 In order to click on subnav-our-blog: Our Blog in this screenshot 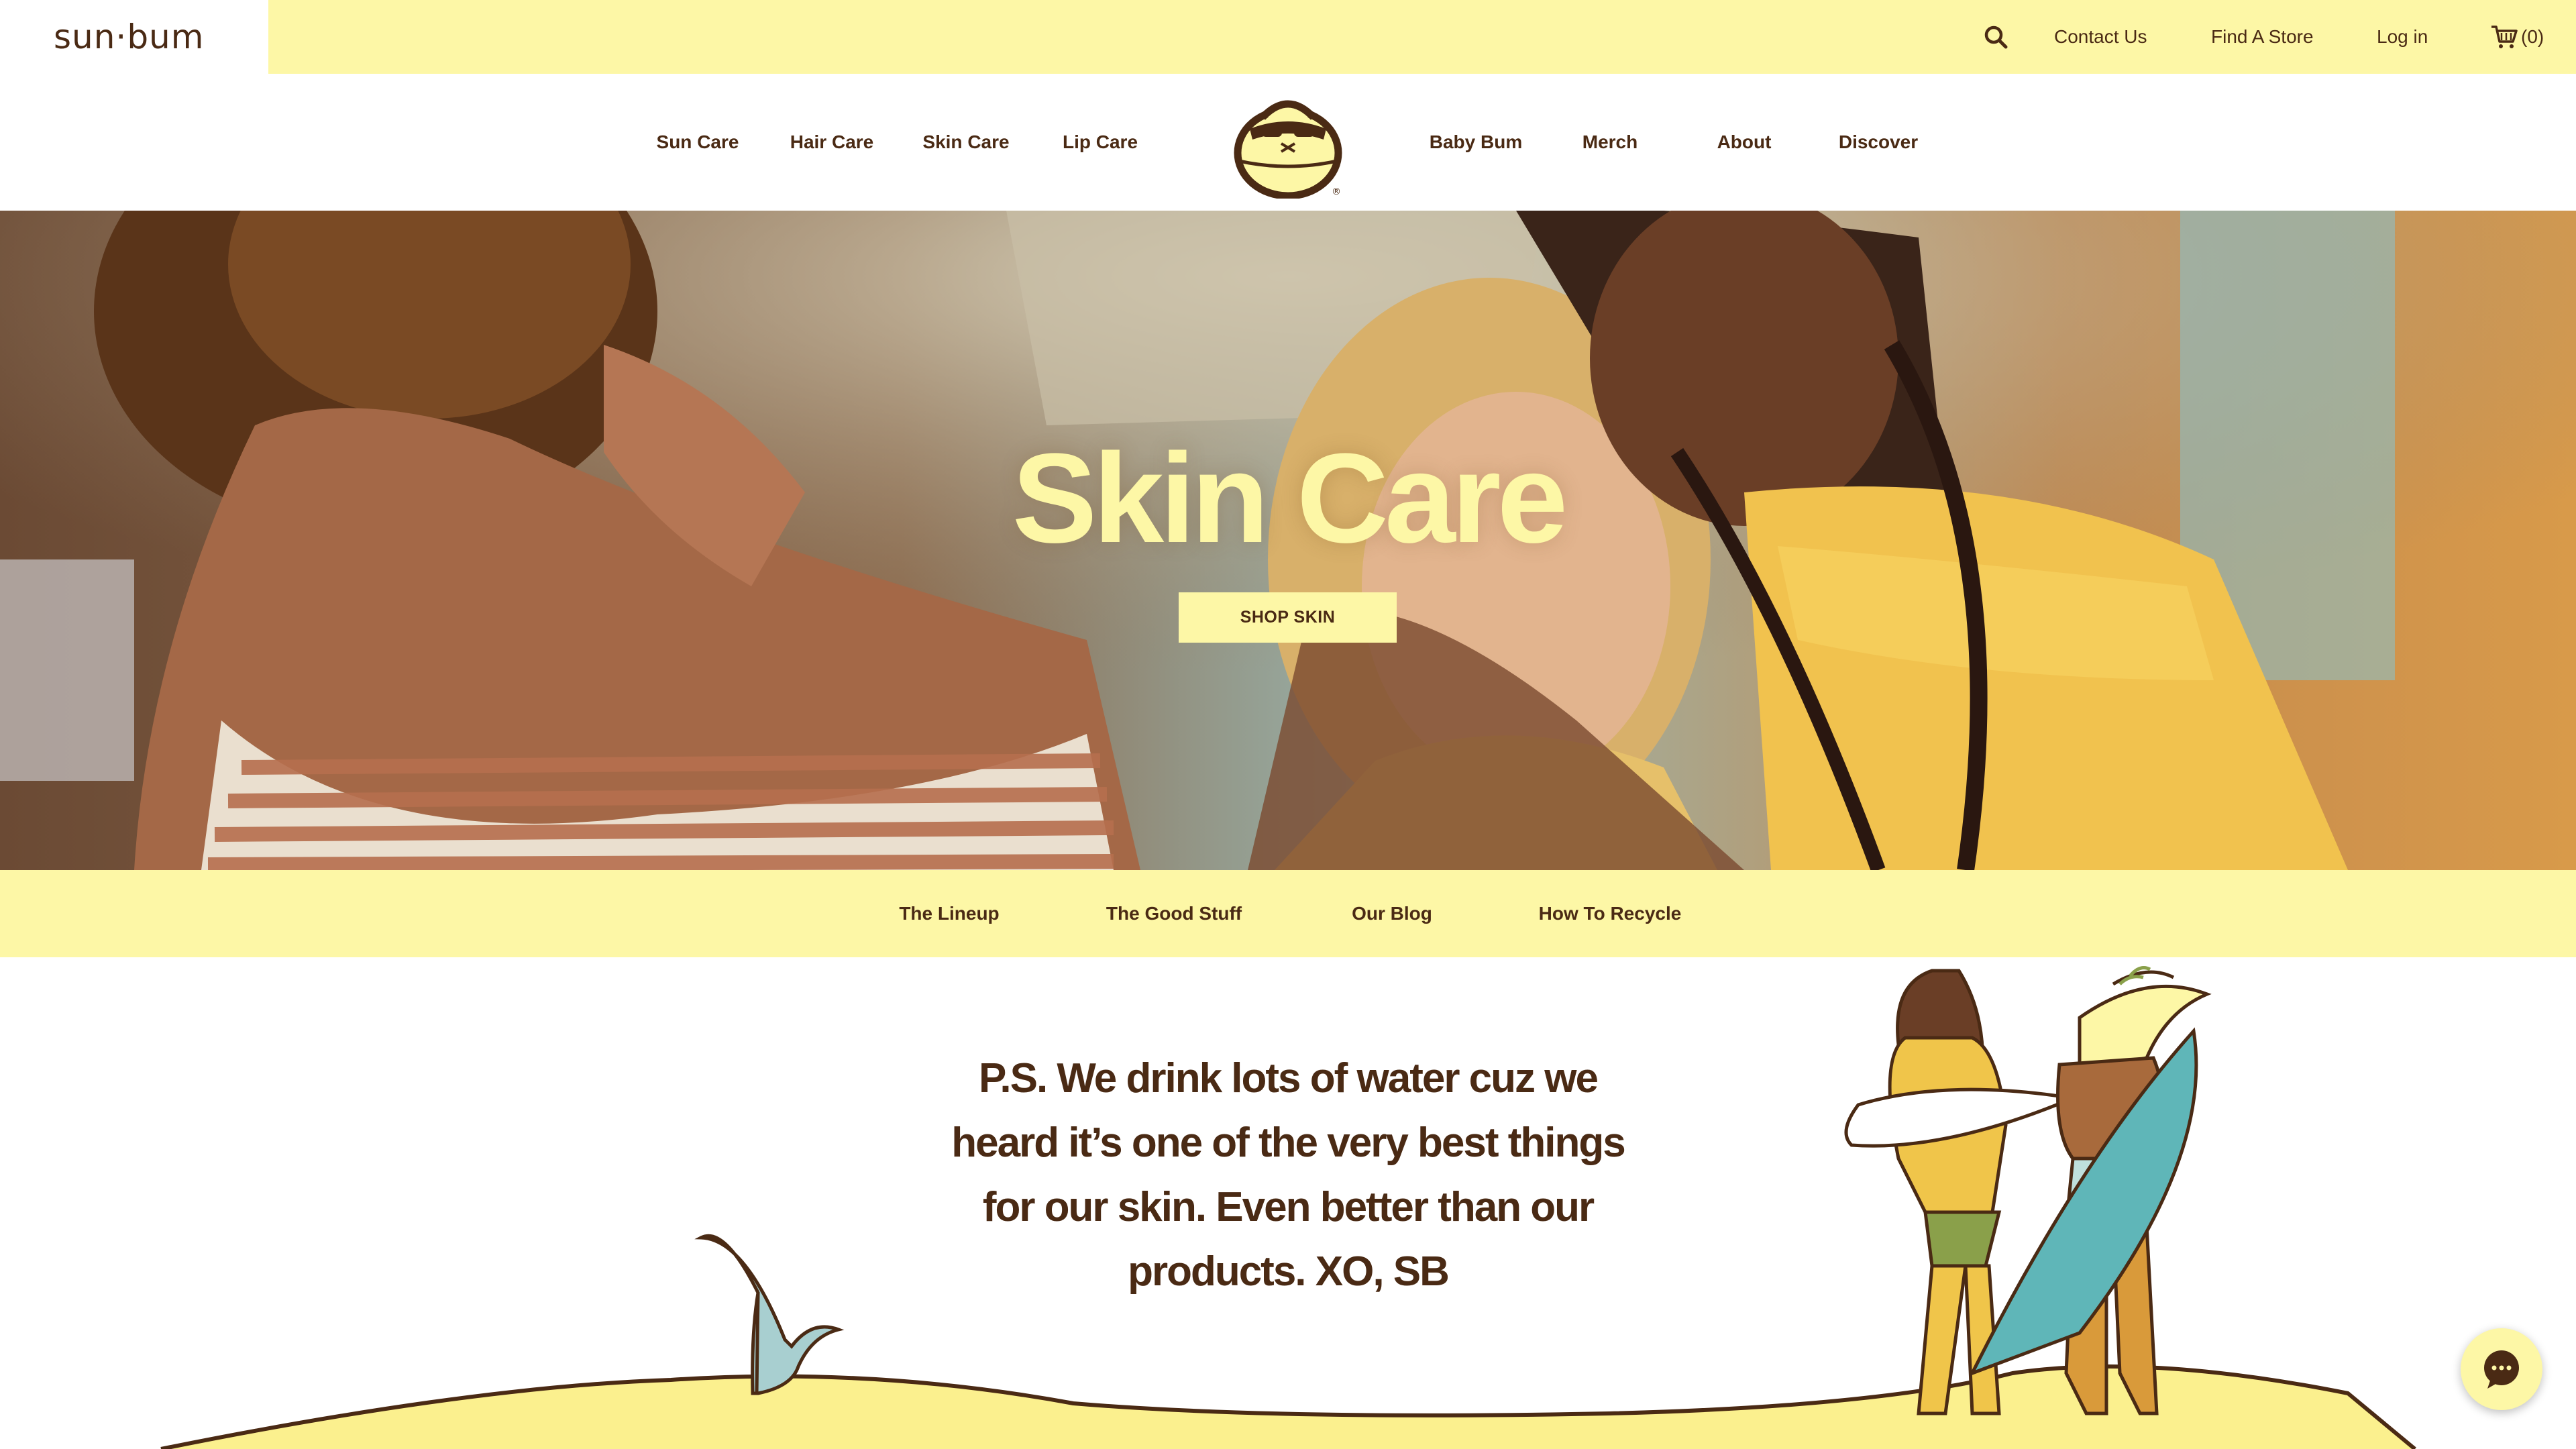, I will do `click(1392, 913)`.